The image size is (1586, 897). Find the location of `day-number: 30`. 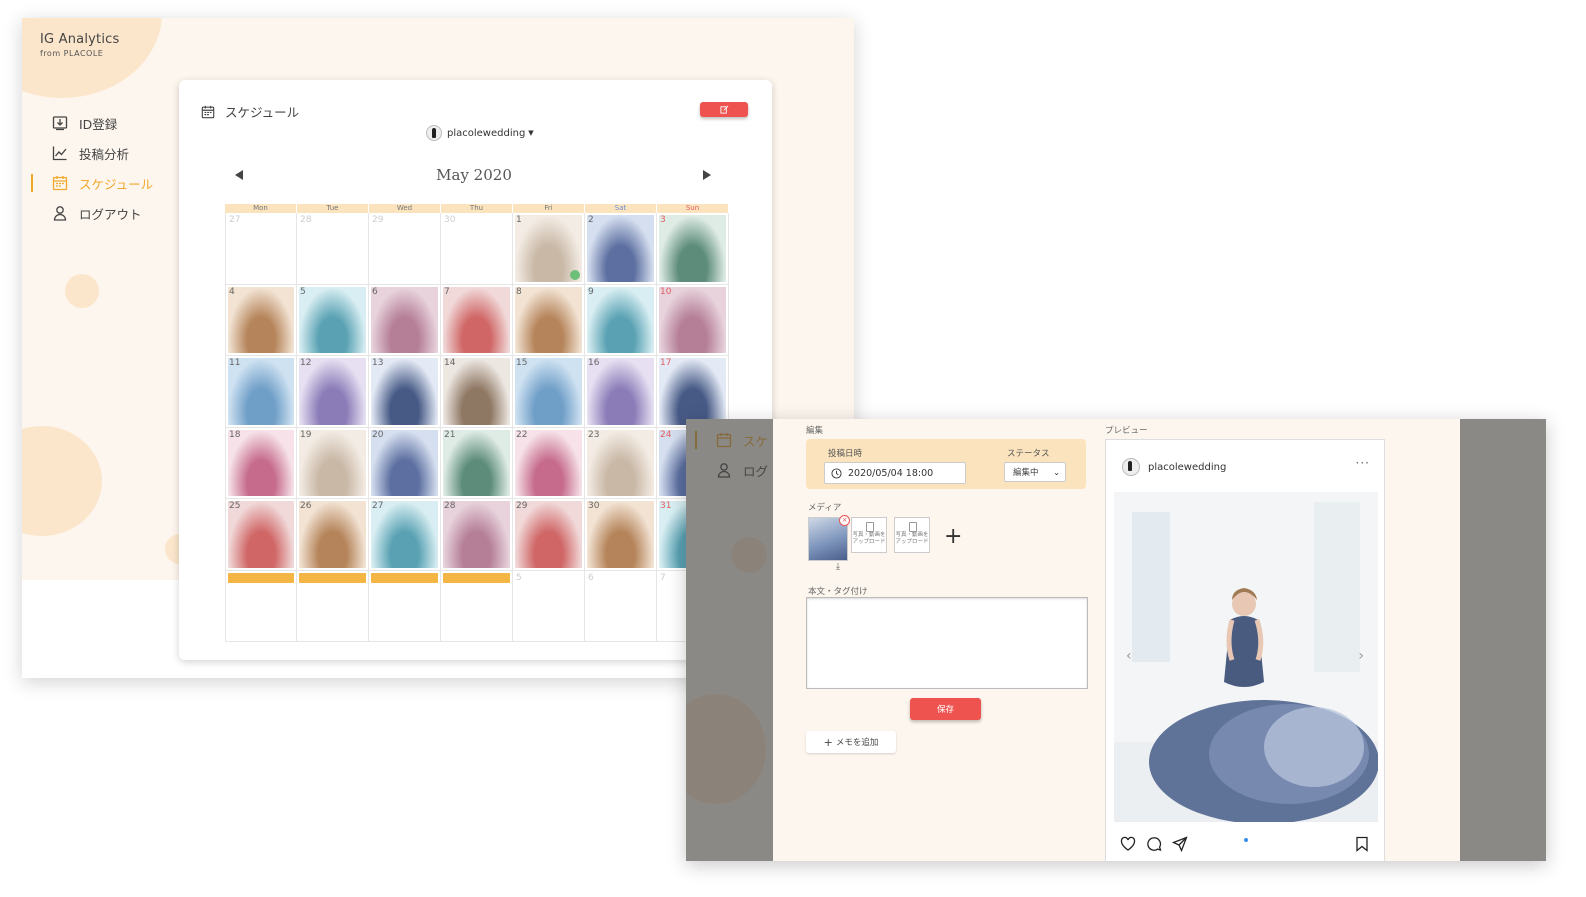

day-number: 30 is located at coordinates (450, 220).